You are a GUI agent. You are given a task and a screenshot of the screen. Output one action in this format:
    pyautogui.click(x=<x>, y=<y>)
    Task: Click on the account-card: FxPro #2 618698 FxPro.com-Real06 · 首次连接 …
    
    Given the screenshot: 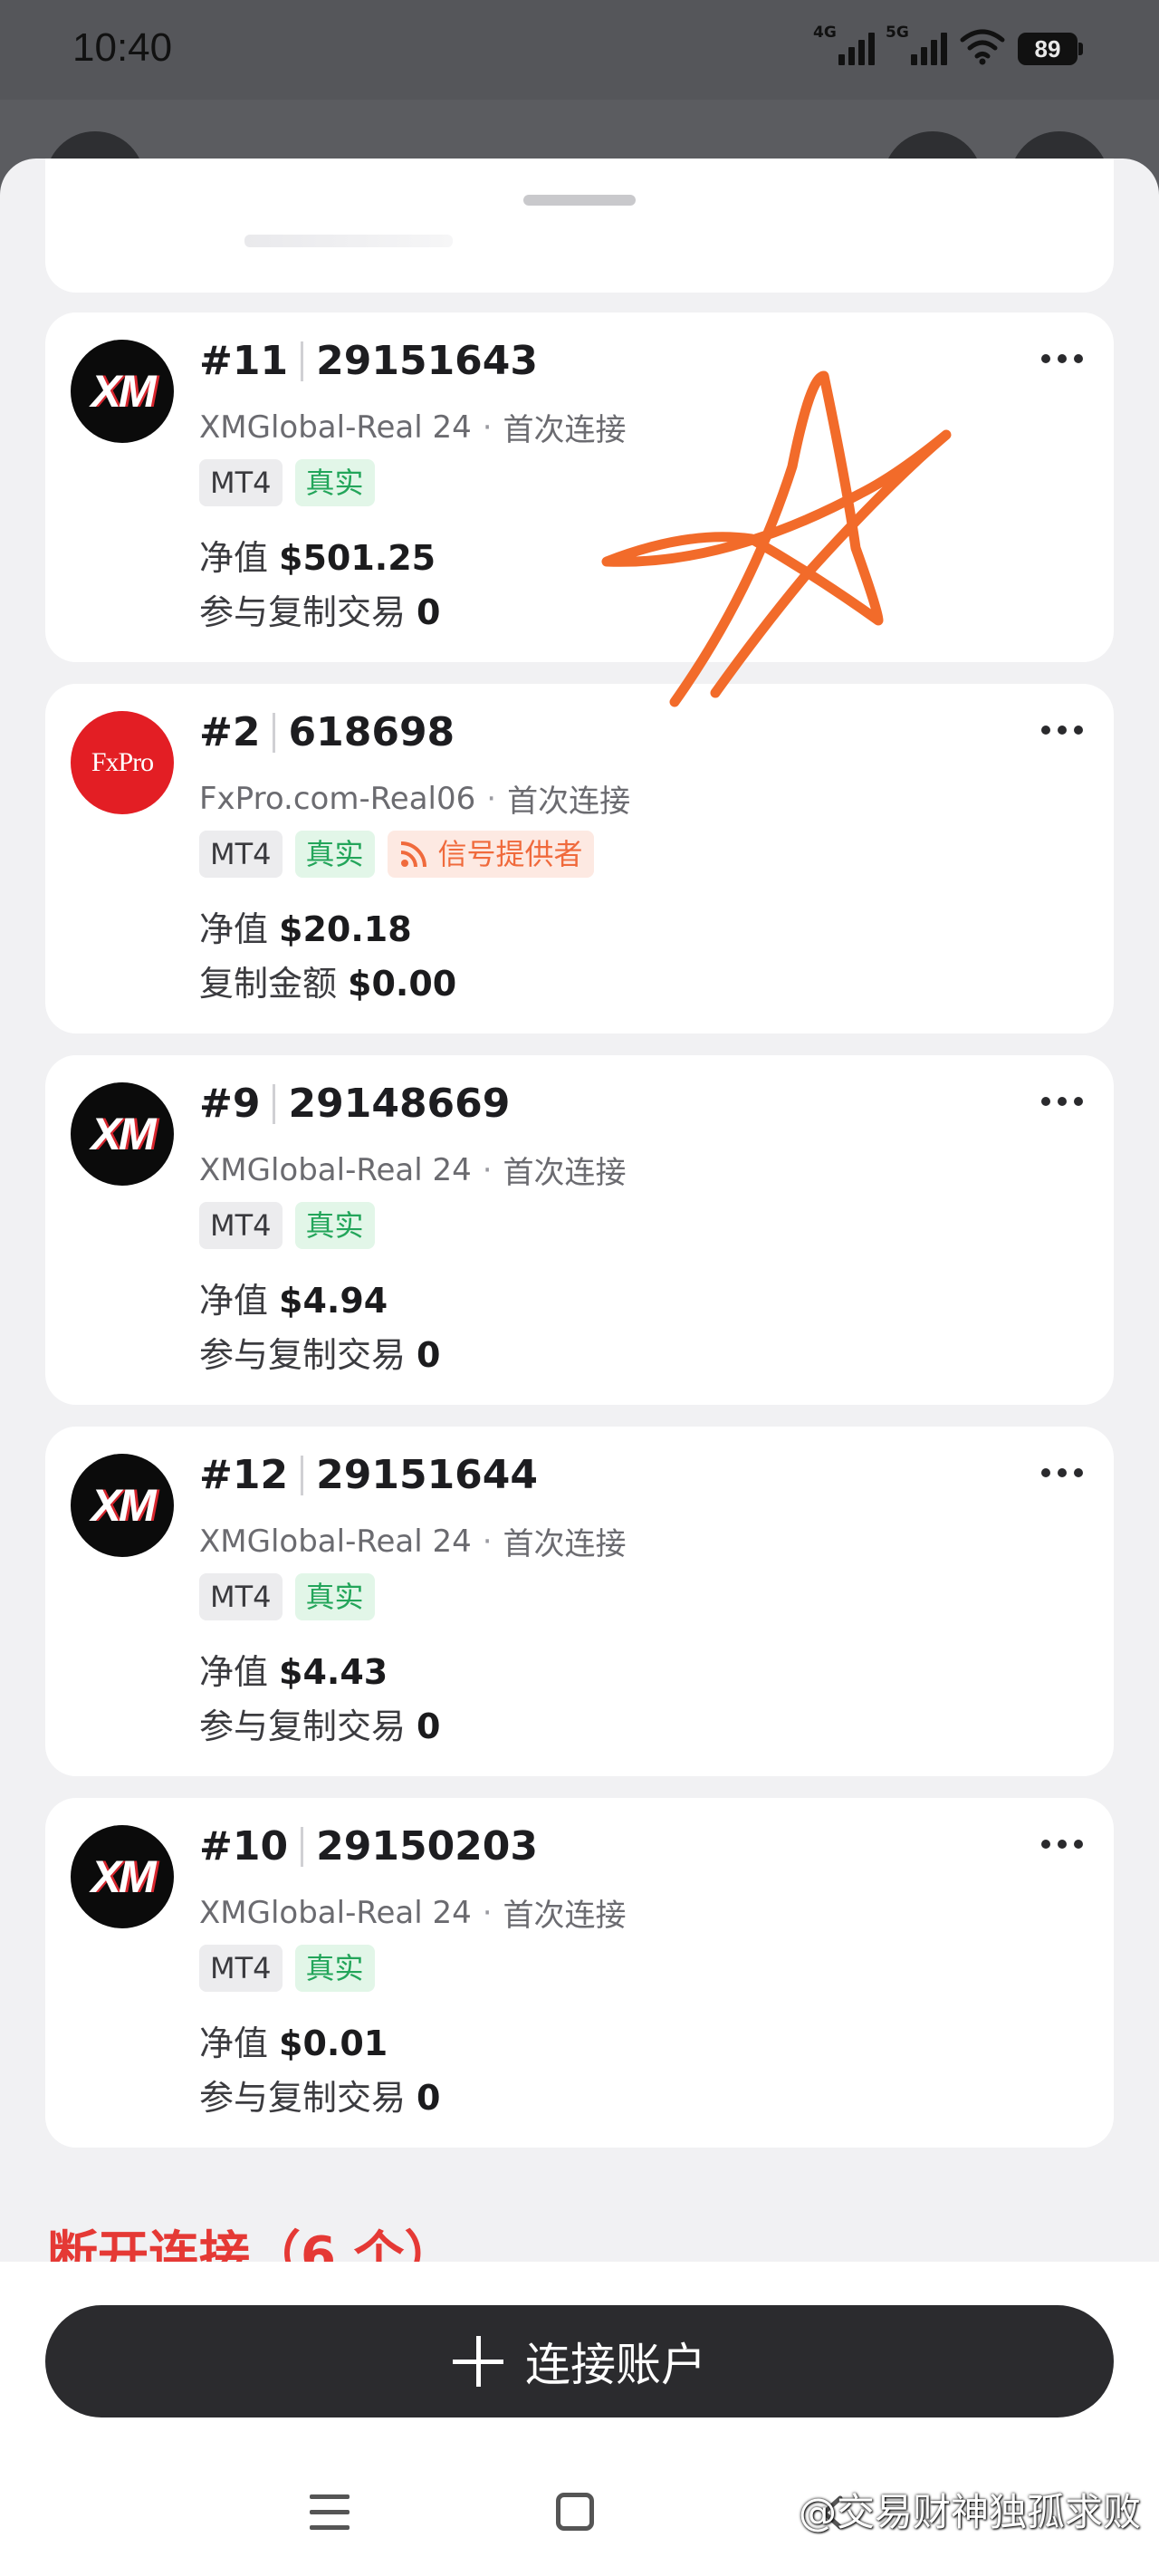 What is the action you would take?
    pyautogui.click(x=579, y=858)
    